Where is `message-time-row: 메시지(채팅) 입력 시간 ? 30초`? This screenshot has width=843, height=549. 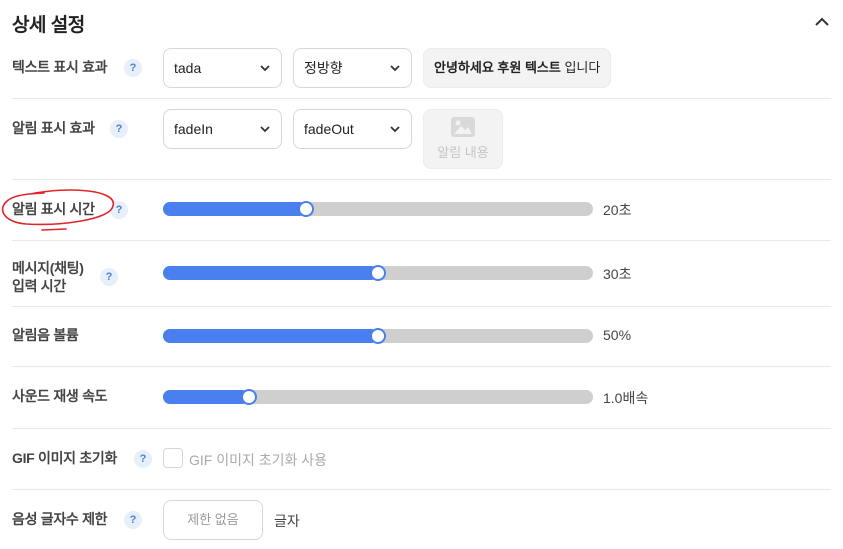
message-time-row: 메시지(채팅) 입력 시간 ? 30초 is located at coordinates (421, 274).